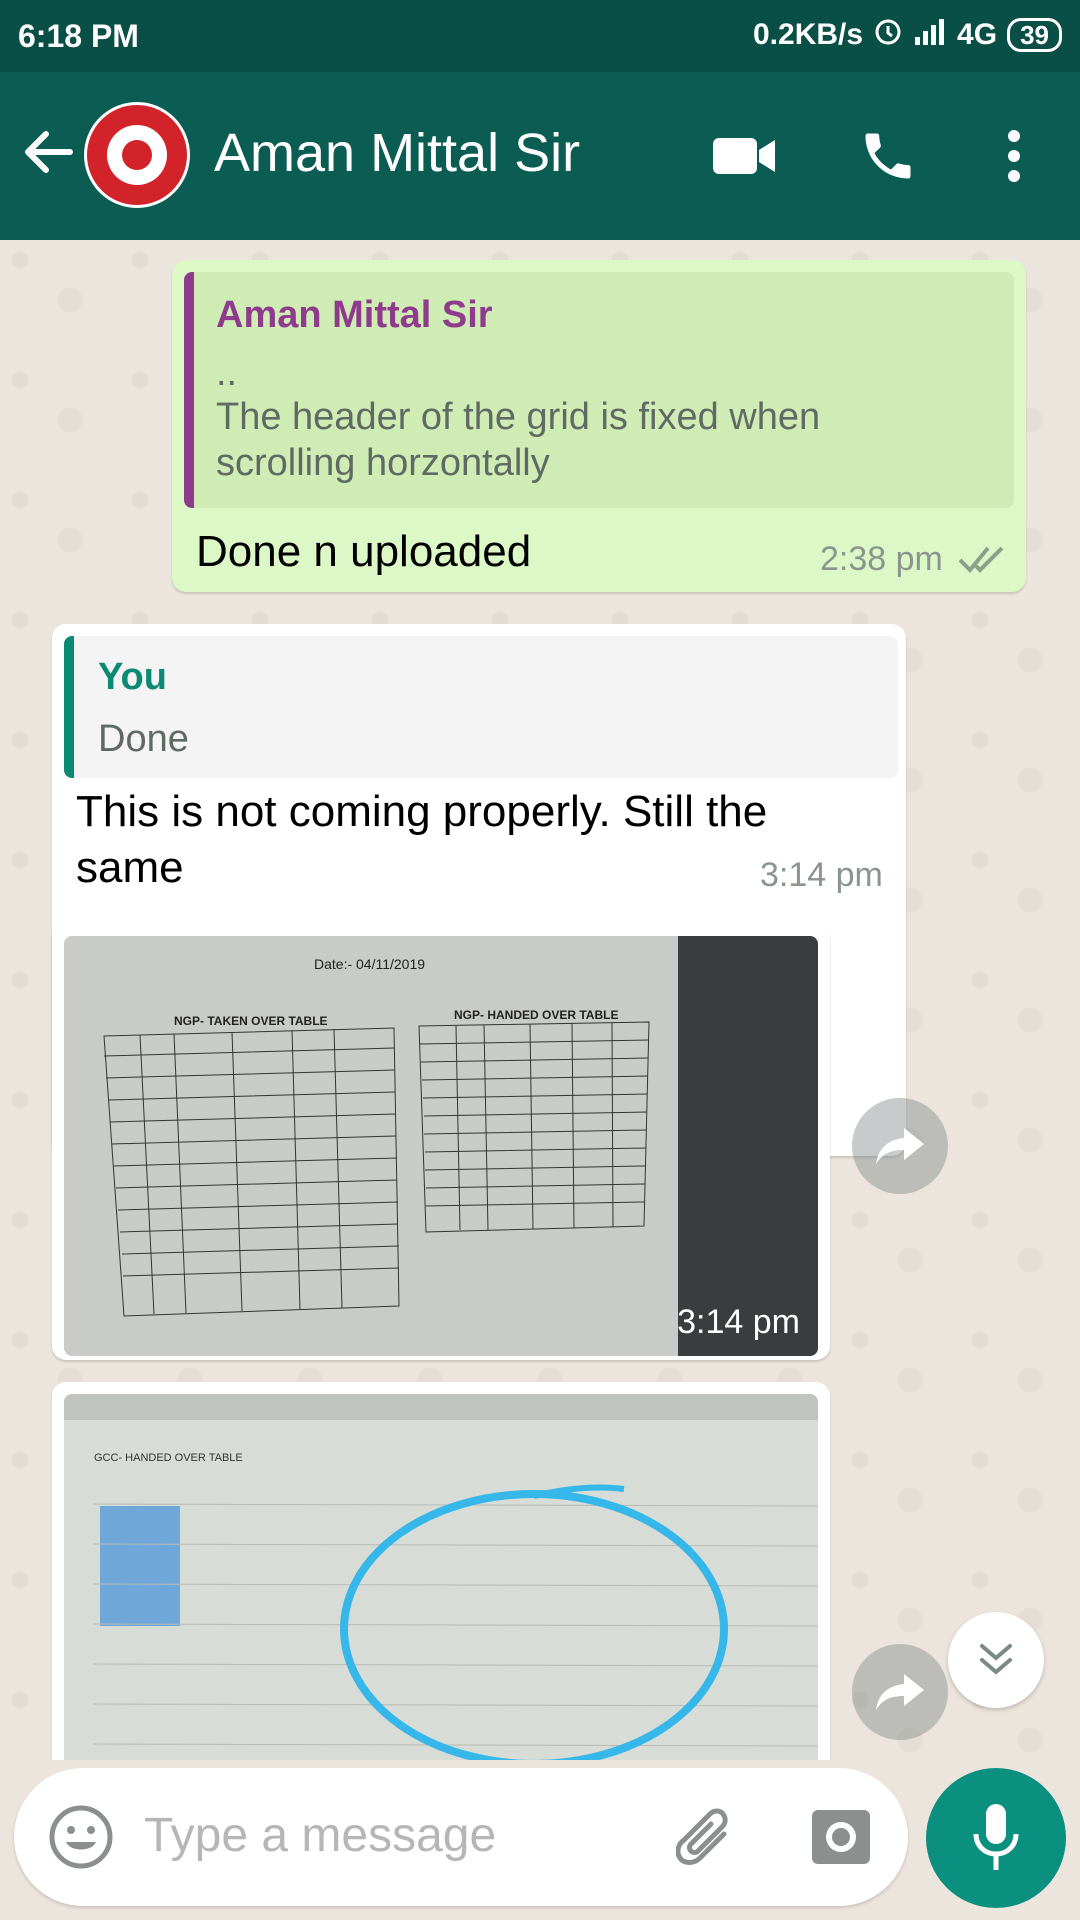 The height and width of the screenshot is (1920, 1080). Describe the element at coordinates (81, 1839) in the screenshot. I see `emoji-icon` at that location.